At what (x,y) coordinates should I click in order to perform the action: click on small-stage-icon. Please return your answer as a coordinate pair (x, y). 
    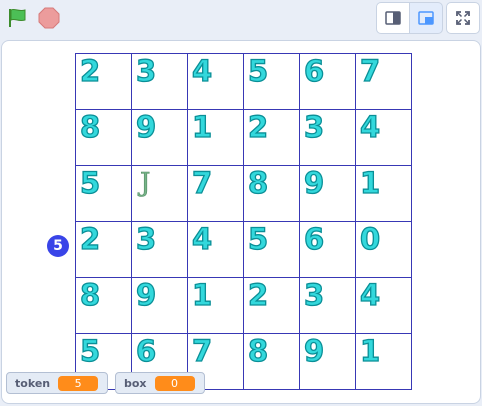
    Looking at the image, I should click on (393, 18).